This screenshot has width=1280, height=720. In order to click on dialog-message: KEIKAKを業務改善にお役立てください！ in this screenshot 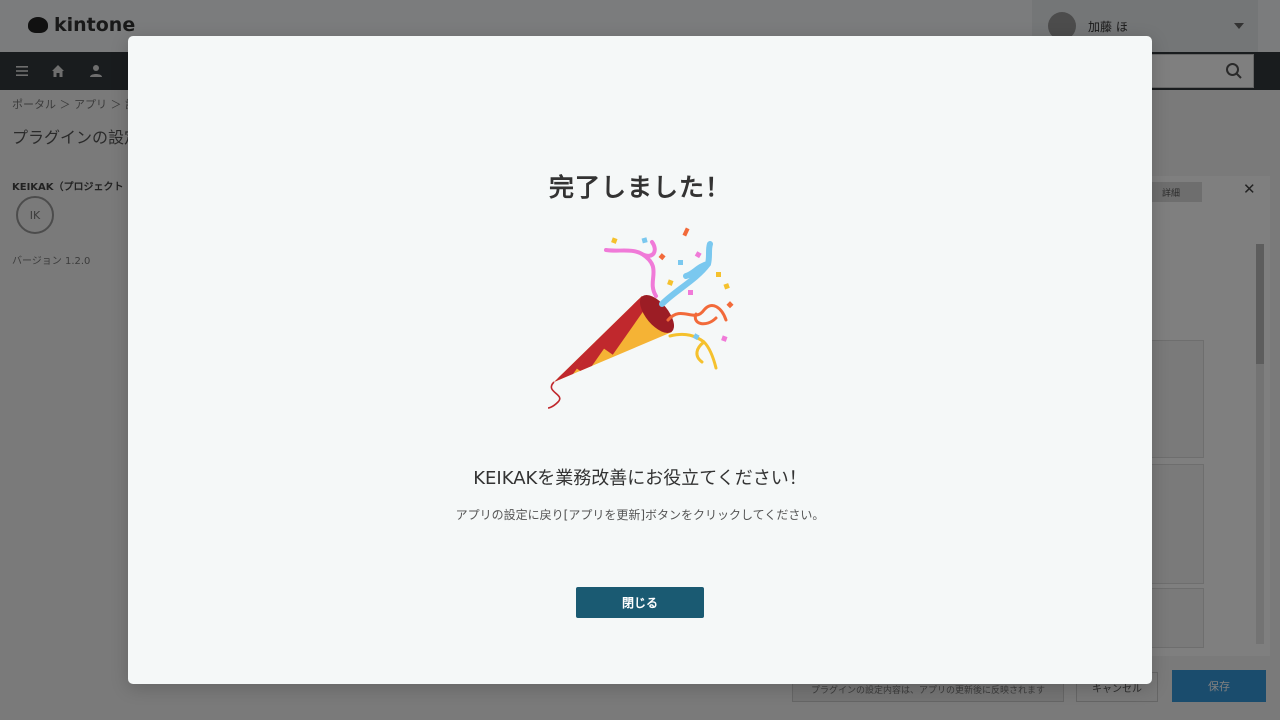, I will do `click(640, 478)`.